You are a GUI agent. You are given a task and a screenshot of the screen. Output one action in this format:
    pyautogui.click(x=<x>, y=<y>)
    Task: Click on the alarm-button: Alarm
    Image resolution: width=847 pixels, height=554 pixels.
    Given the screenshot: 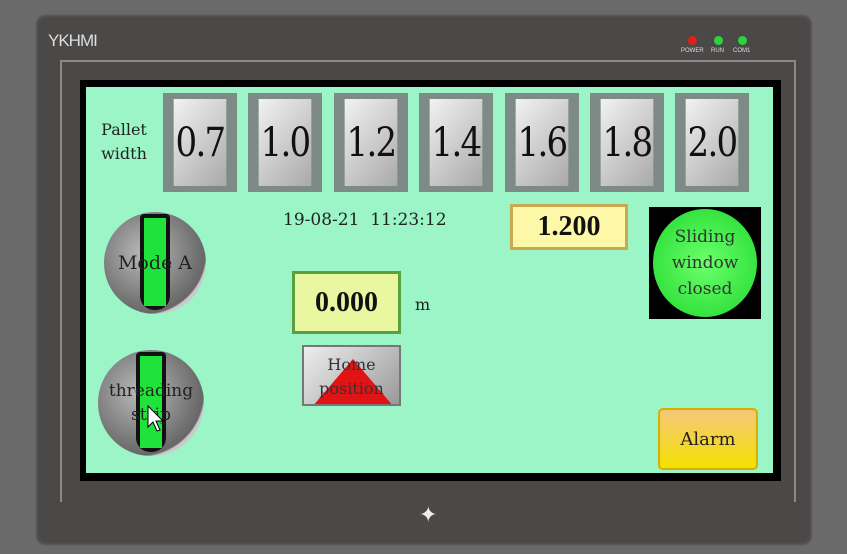 What is the action you would take?
    pyautogui.click(x=708, y=439)
    